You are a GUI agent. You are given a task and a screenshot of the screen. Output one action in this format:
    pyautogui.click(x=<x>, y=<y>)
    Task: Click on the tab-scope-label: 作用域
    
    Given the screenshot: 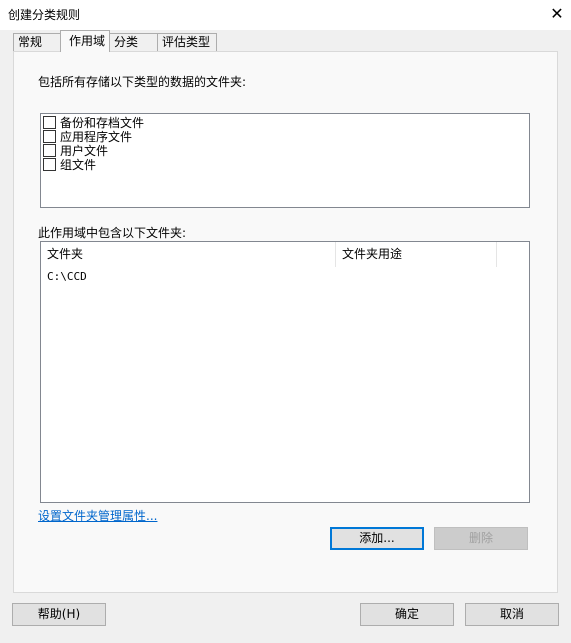 What is the action you would take?
    pyautogui.click(x=87, y=41)
    